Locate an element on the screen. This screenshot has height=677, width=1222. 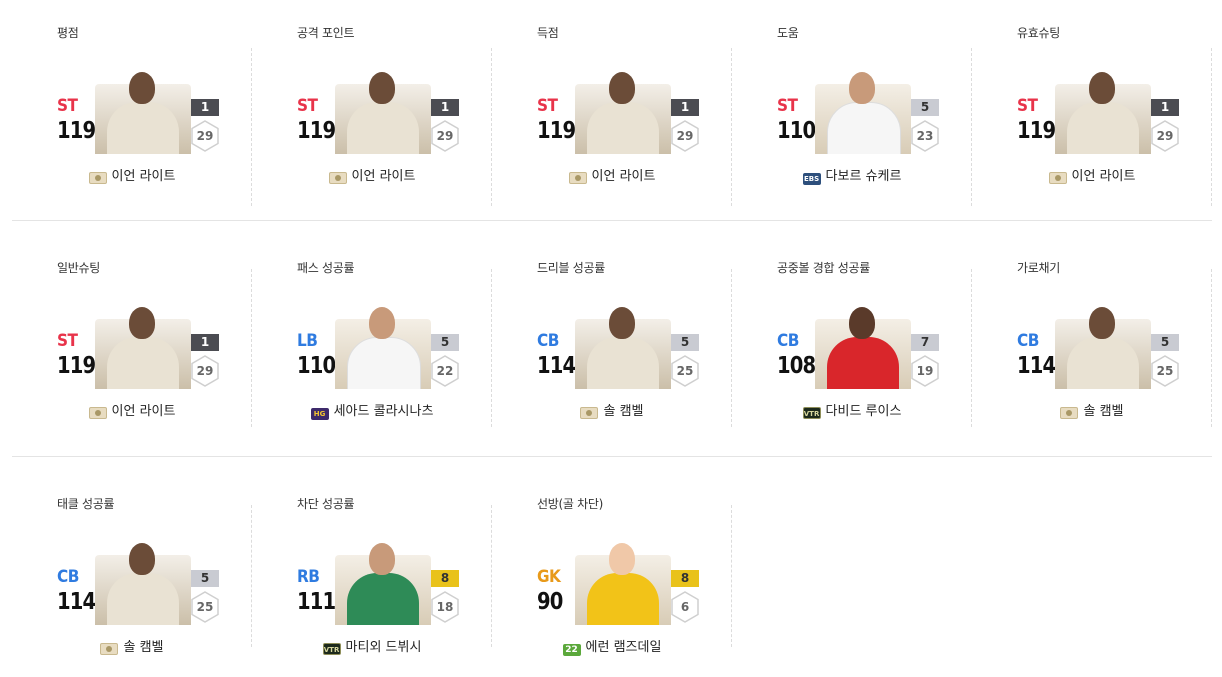
player-ovr: 110 is located at coordinates (316, 366).